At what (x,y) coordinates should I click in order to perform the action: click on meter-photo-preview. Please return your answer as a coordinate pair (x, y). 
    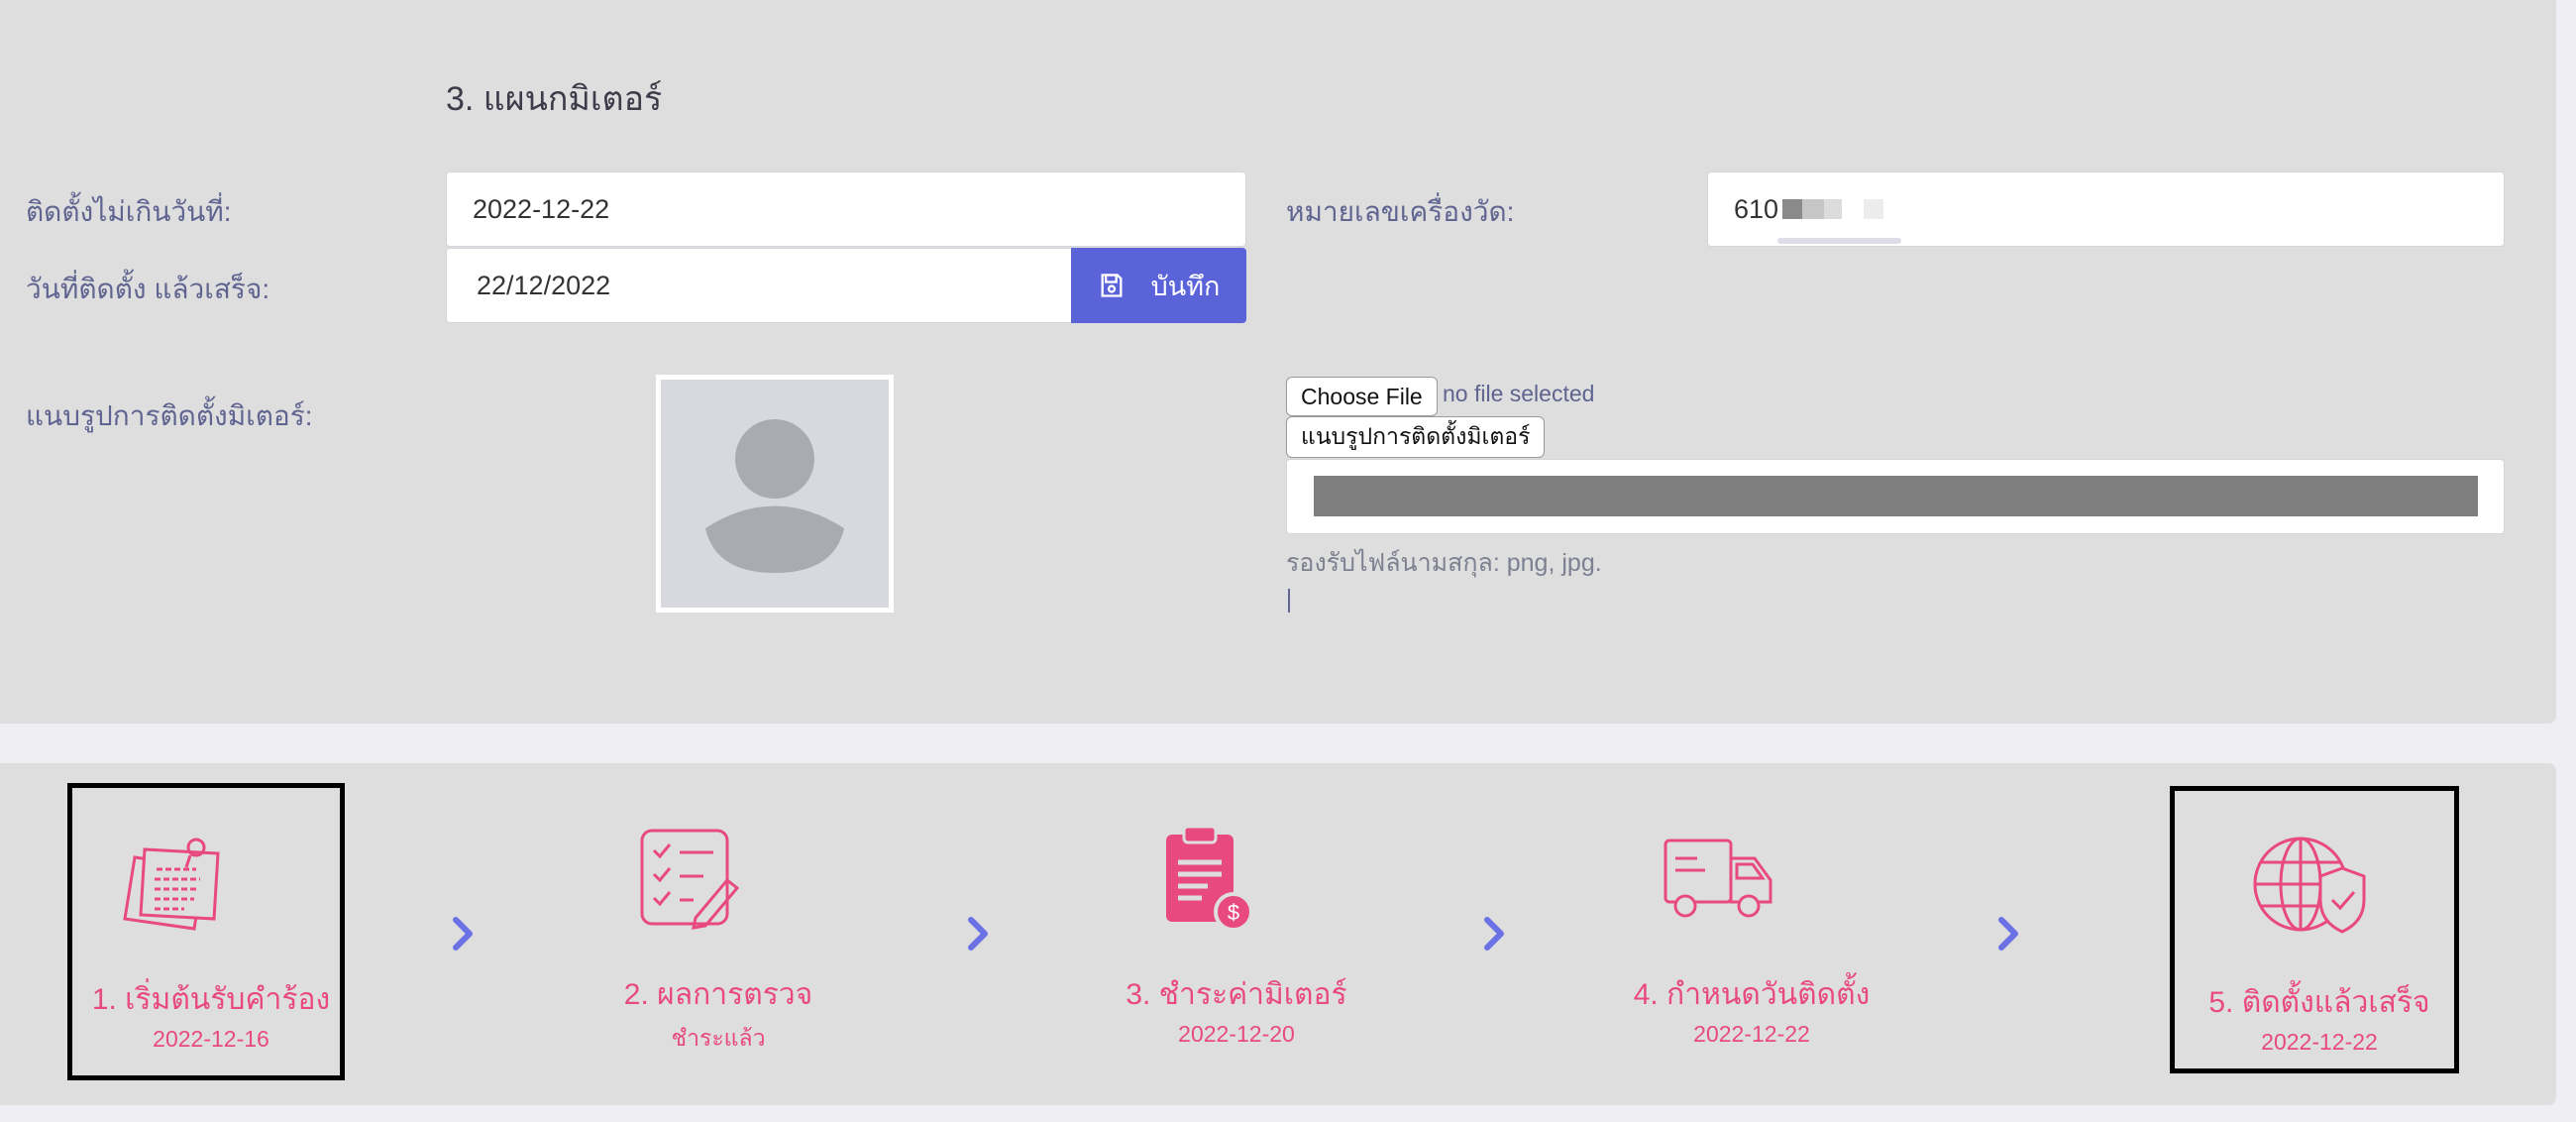
    Looking at the image, I should click on (775, 494).